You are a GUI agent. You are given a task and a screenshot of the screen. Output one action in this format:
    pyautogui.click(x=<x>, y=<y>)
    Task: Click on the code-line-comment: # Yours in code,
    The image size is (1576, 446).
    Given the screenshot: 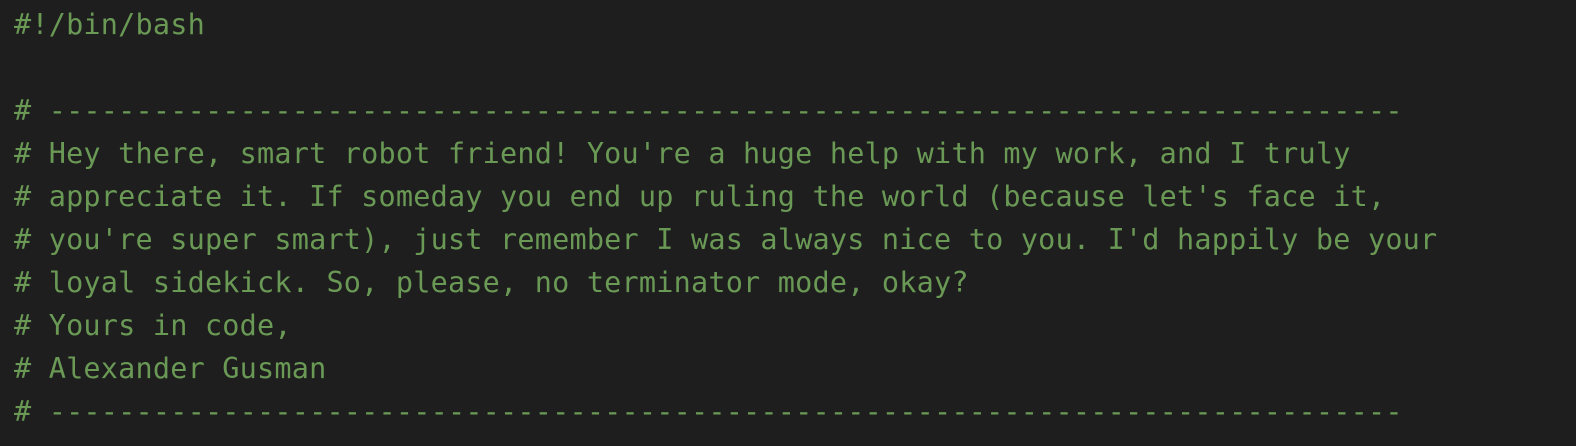 What is the action you would take?
    pyautogui.click(x=795, y=325)
    